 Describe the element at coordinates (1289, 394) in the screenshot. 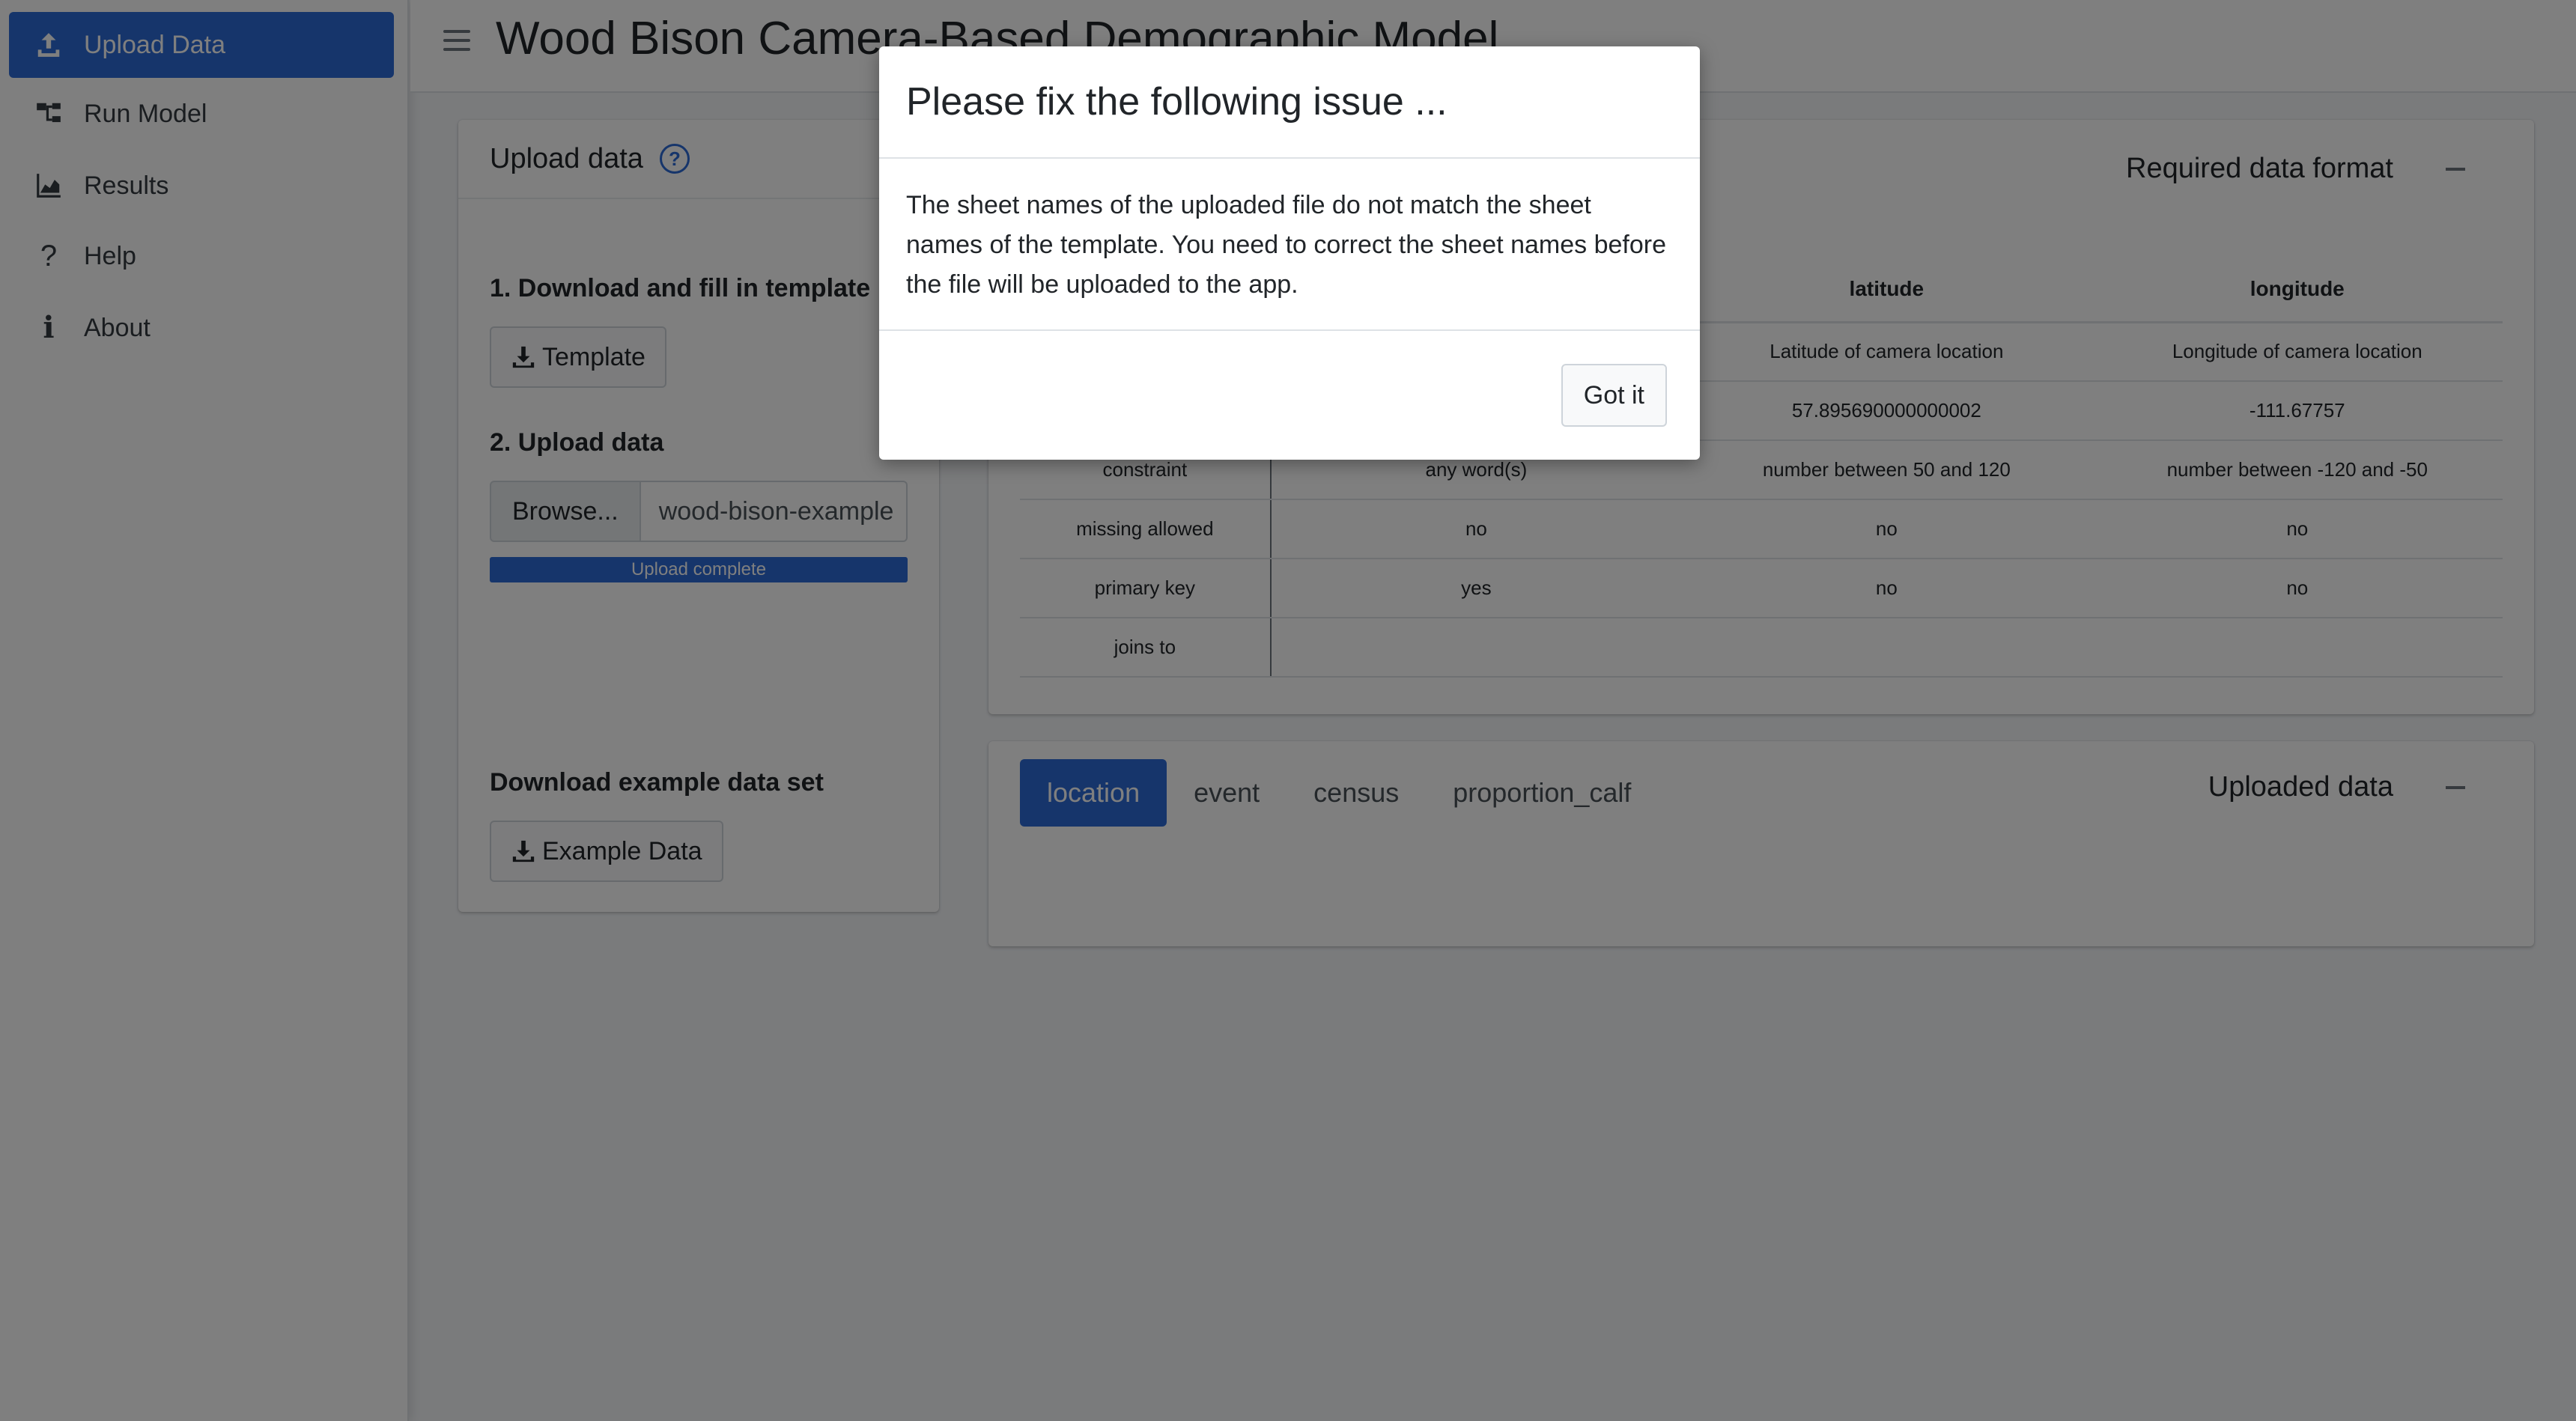

I see `modal-footer: Got it` at that location.